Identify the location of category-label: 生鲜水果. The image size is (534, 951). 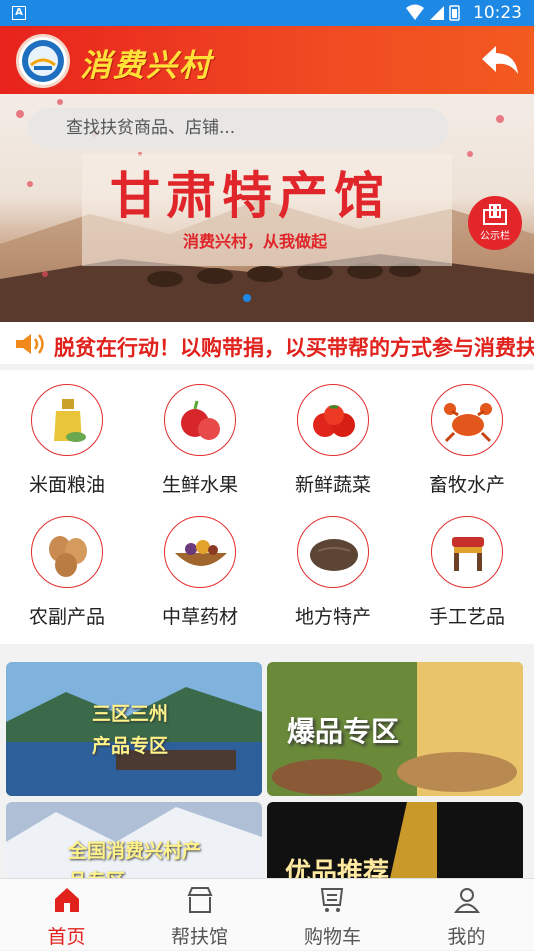
(199, 485).